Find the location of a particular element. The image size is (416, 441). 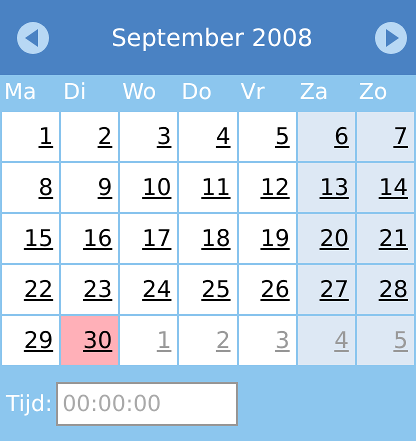

day-cell: 17 is located at coordinates (149, 238).